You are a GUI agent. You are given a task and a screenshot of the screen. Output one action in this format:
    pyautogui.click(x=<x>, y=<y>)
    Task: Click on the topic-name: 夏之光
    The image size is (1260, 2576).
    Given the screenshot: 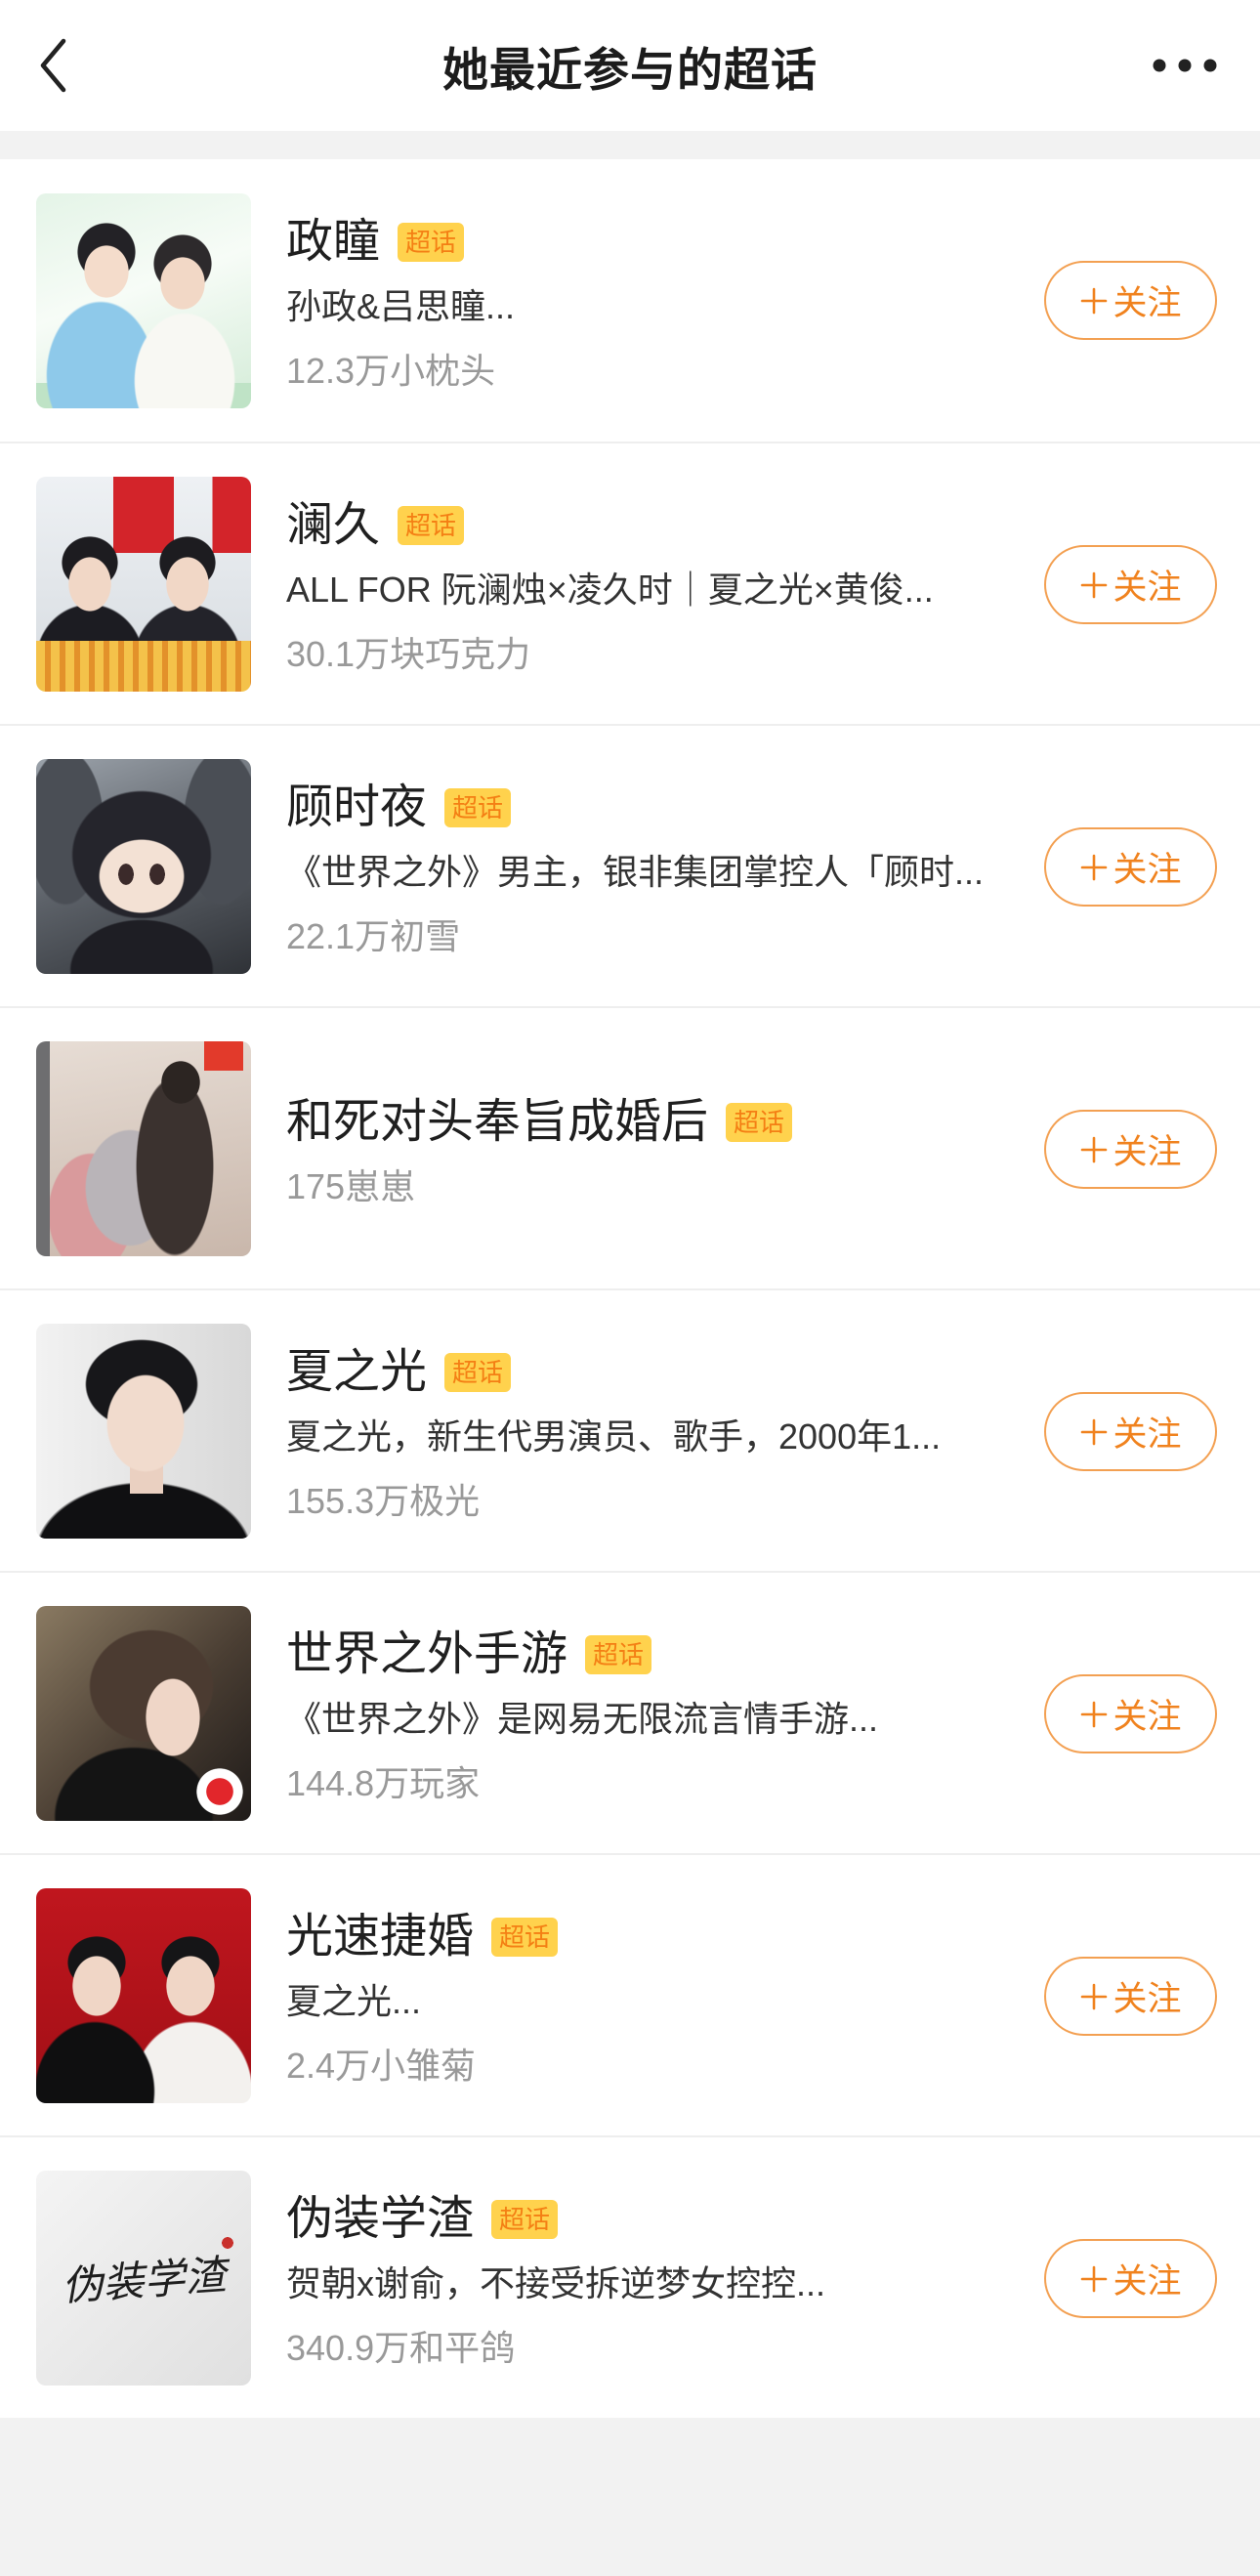 What is the action you would take?
    pyautogui.click(x=357, y=1371)
    